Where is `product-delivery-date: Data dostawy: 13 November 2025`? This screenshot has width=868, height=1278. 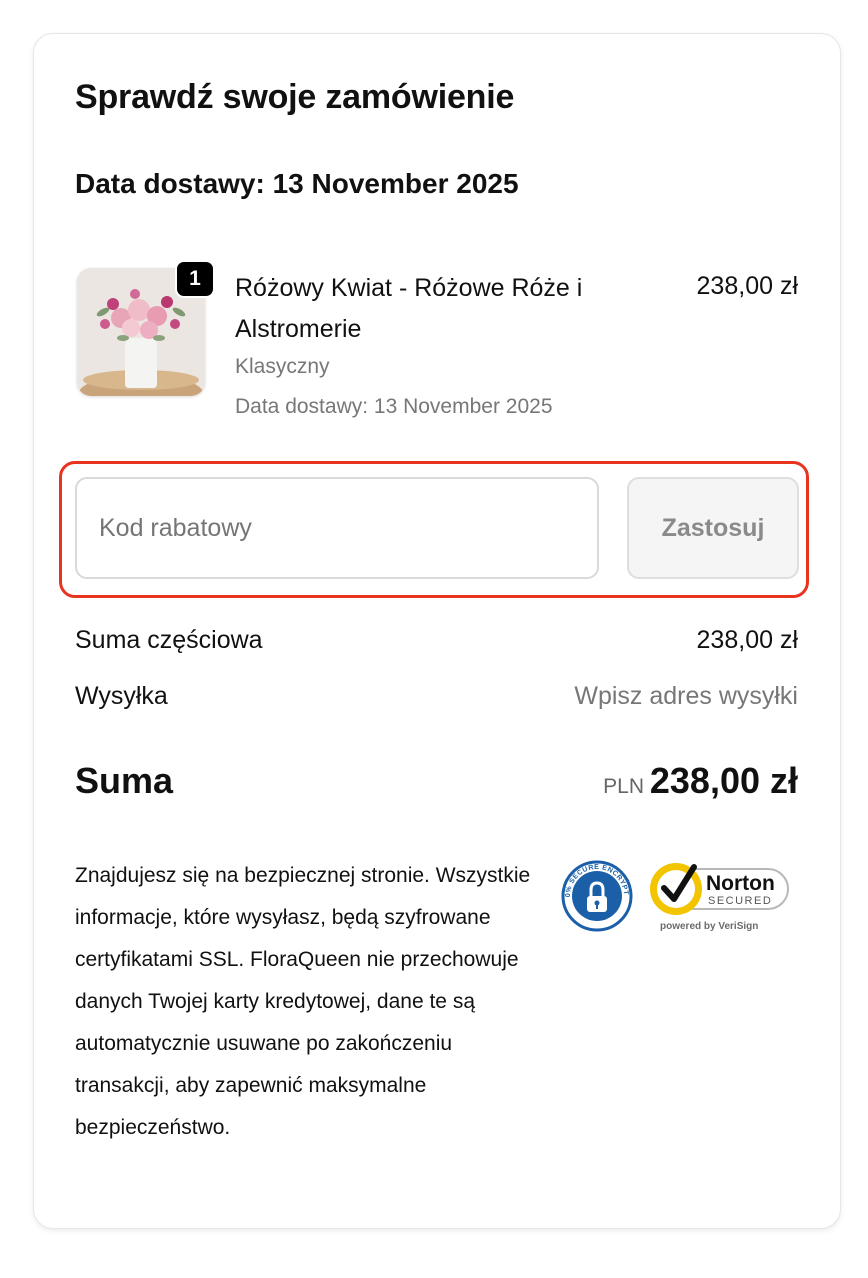 product-delivery-date: Data dostawy: 13 November 2025 is located at coordinates (394, 406).